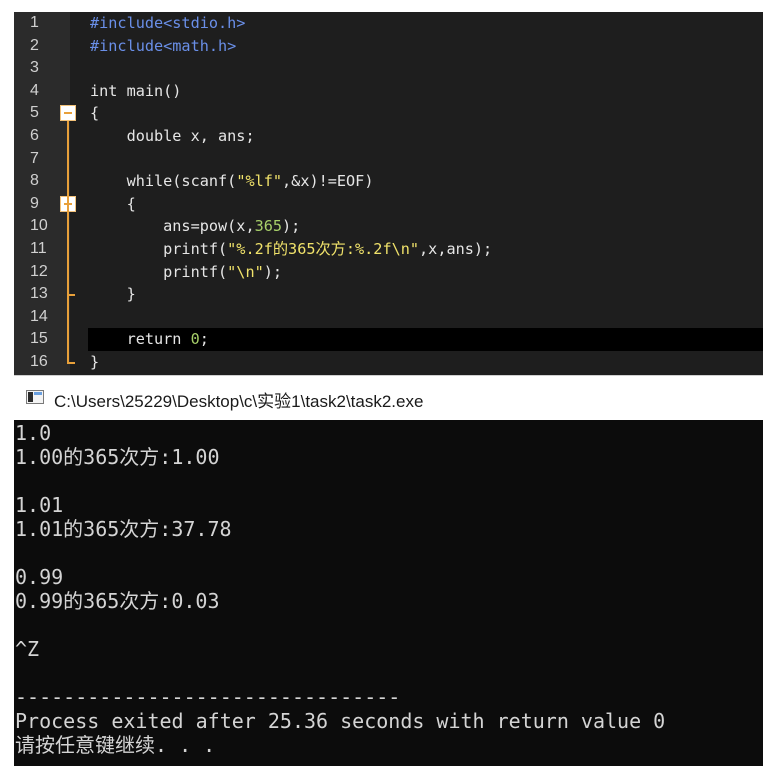 Image resolution: width=763 pixels, height=766 pixels. I want to click on code-text: ans=pow(x,365);, so click(195, 226).